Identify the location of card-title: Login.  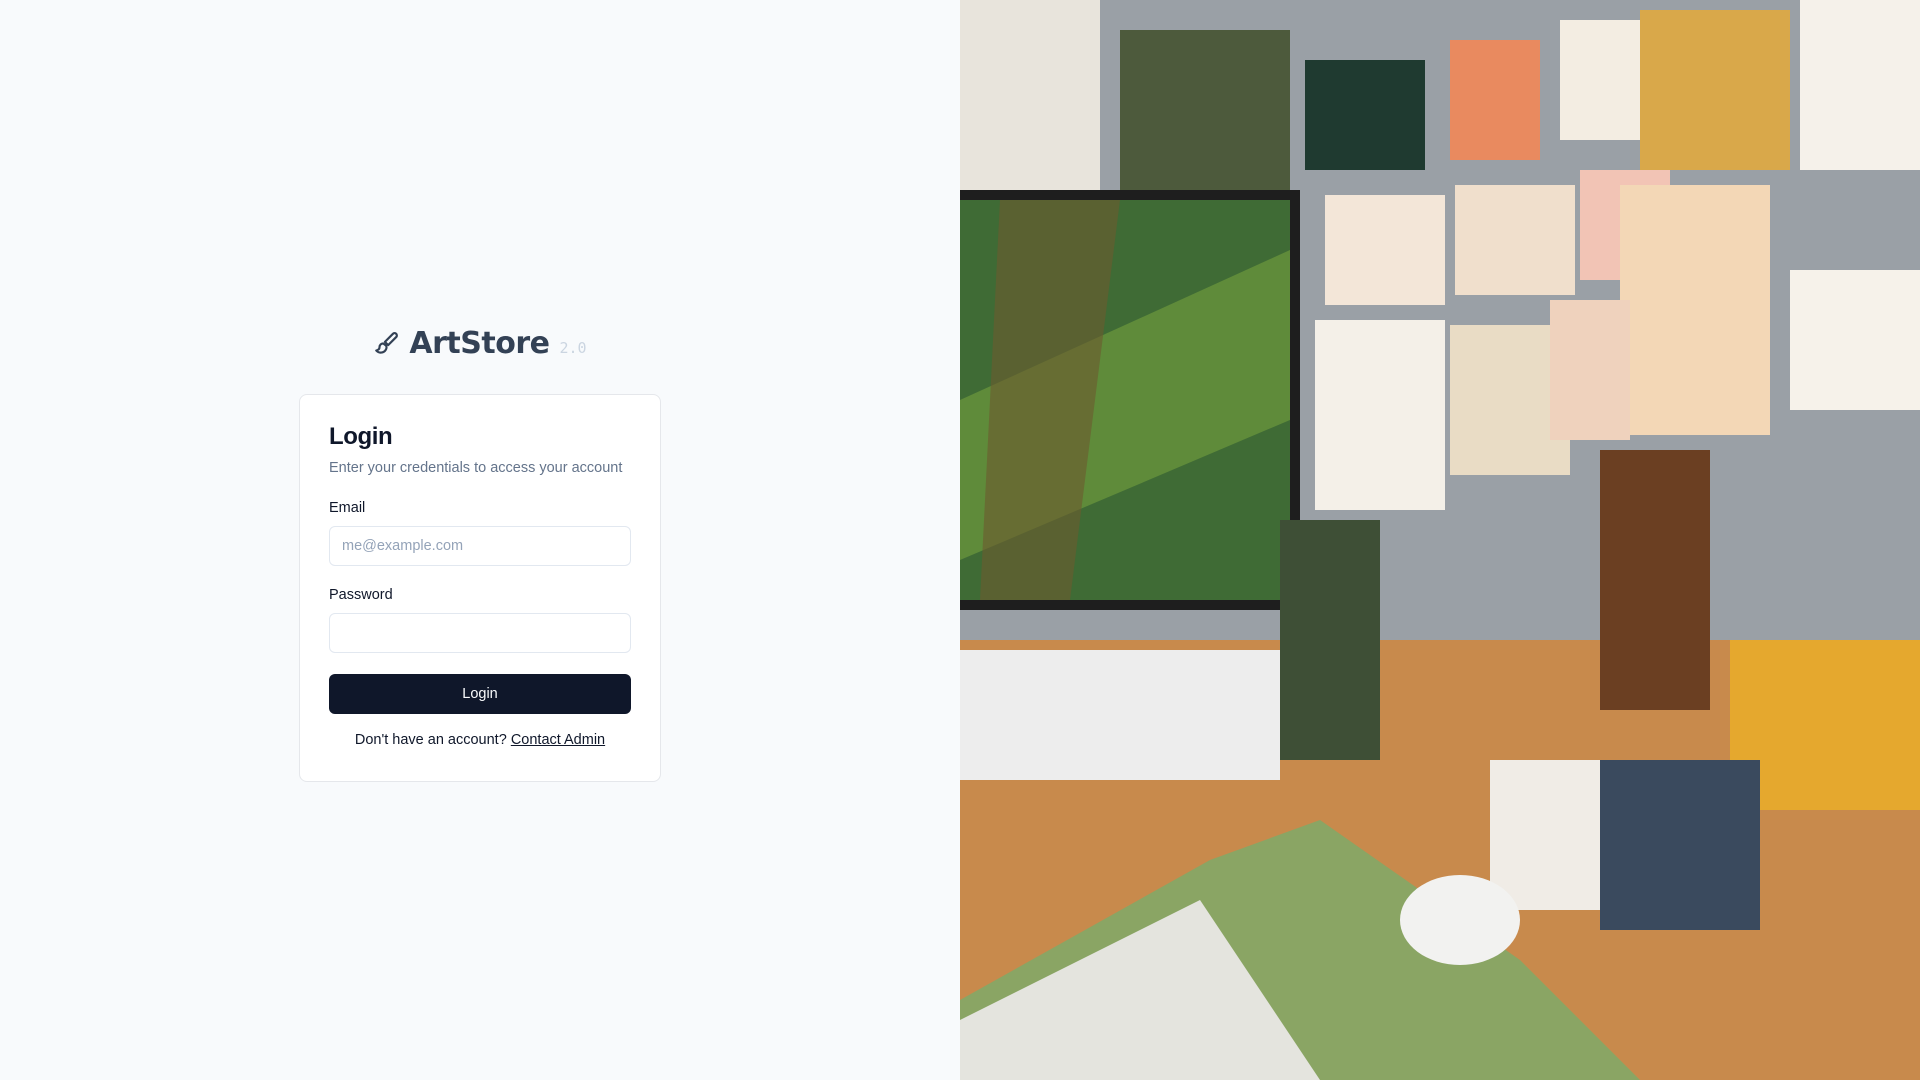
(361, 436).